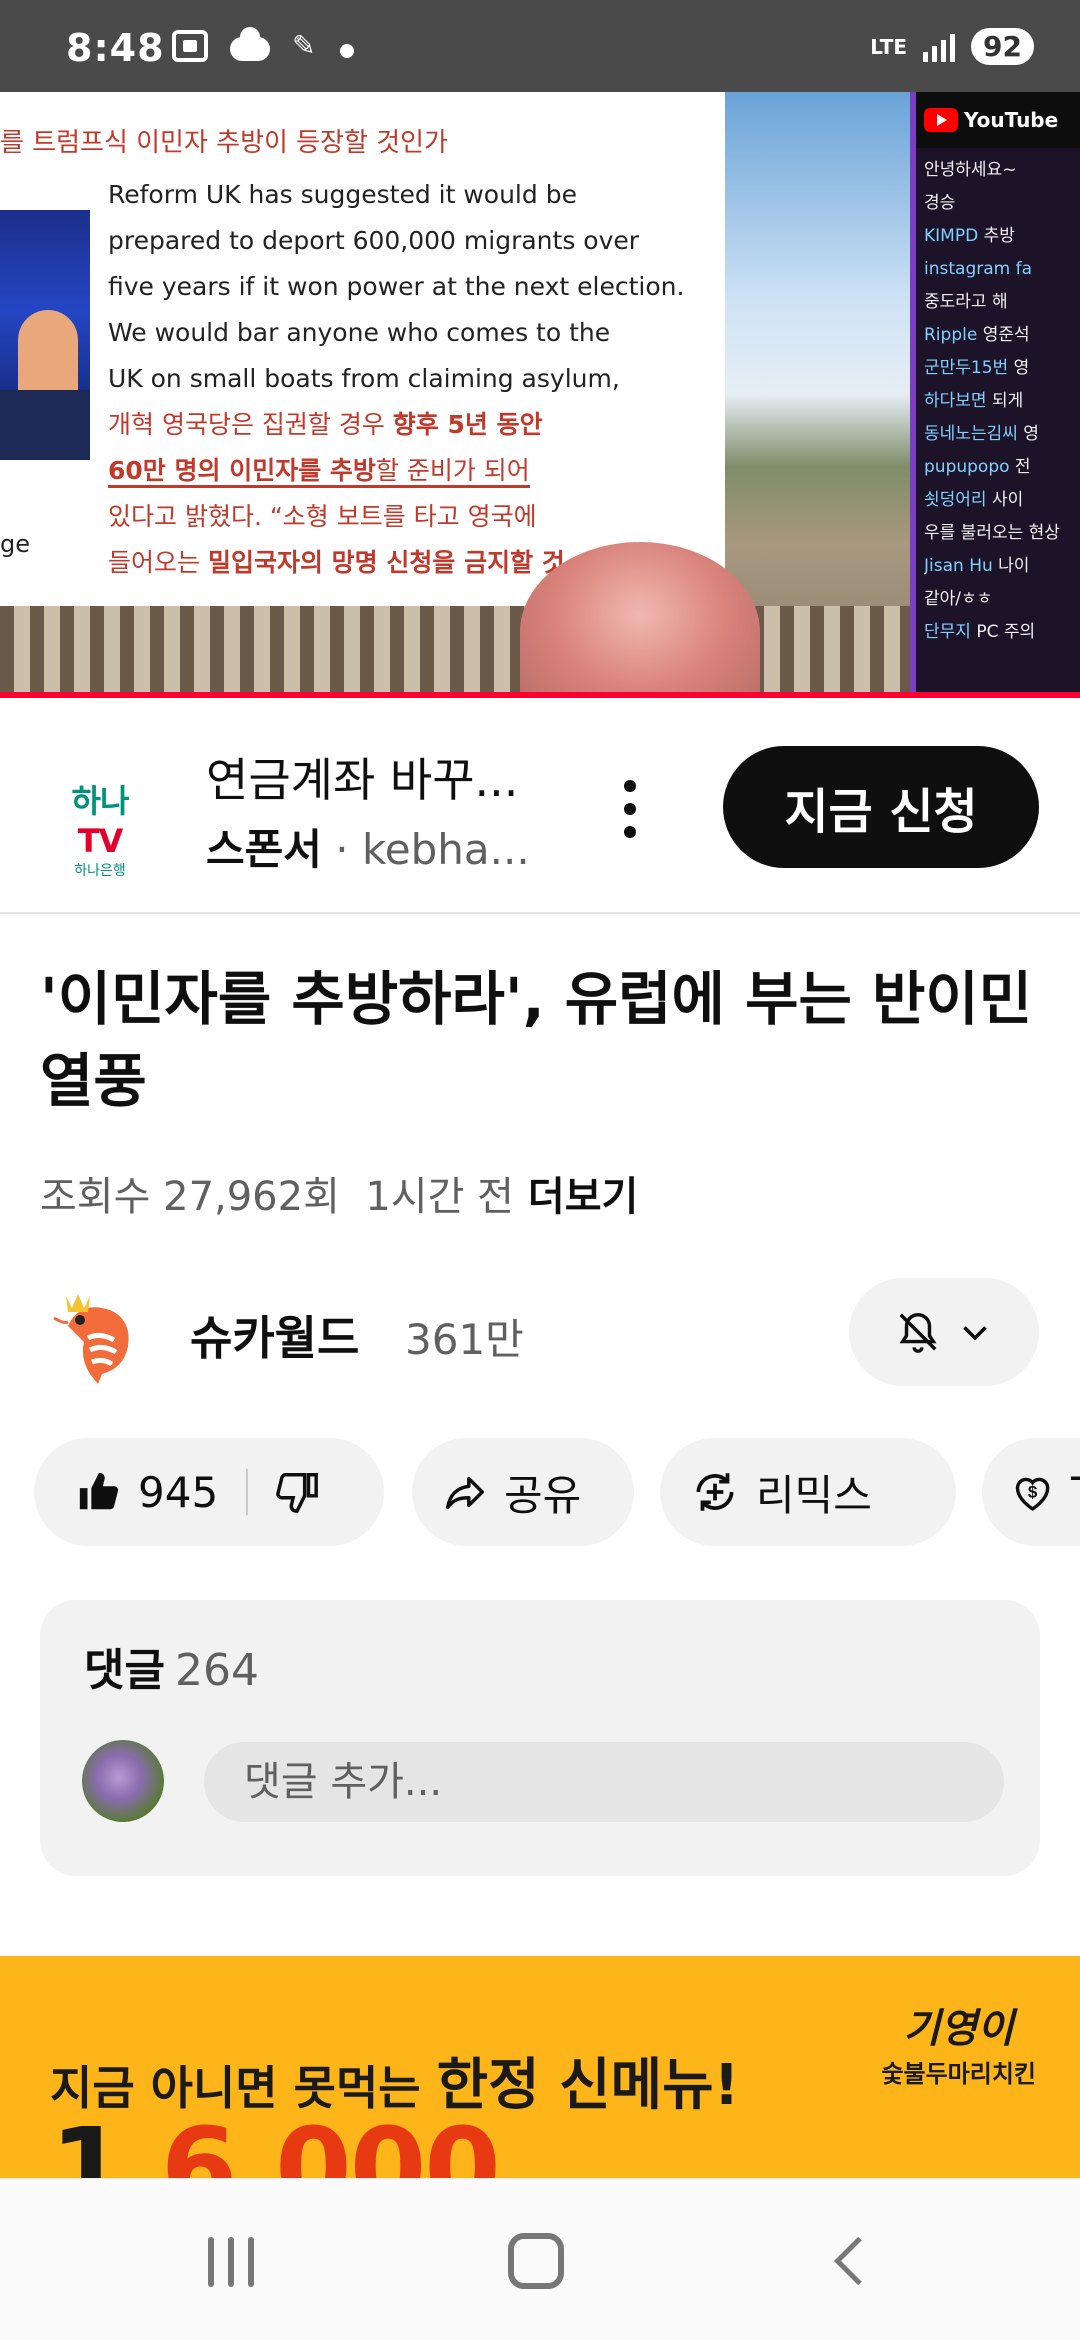 The width and height of the screenshot is (1080, 2340). I want to click on slide-line-ko: 개혁 영국당은 집권할 경우 향후 5년 동안, so click(325, 424).